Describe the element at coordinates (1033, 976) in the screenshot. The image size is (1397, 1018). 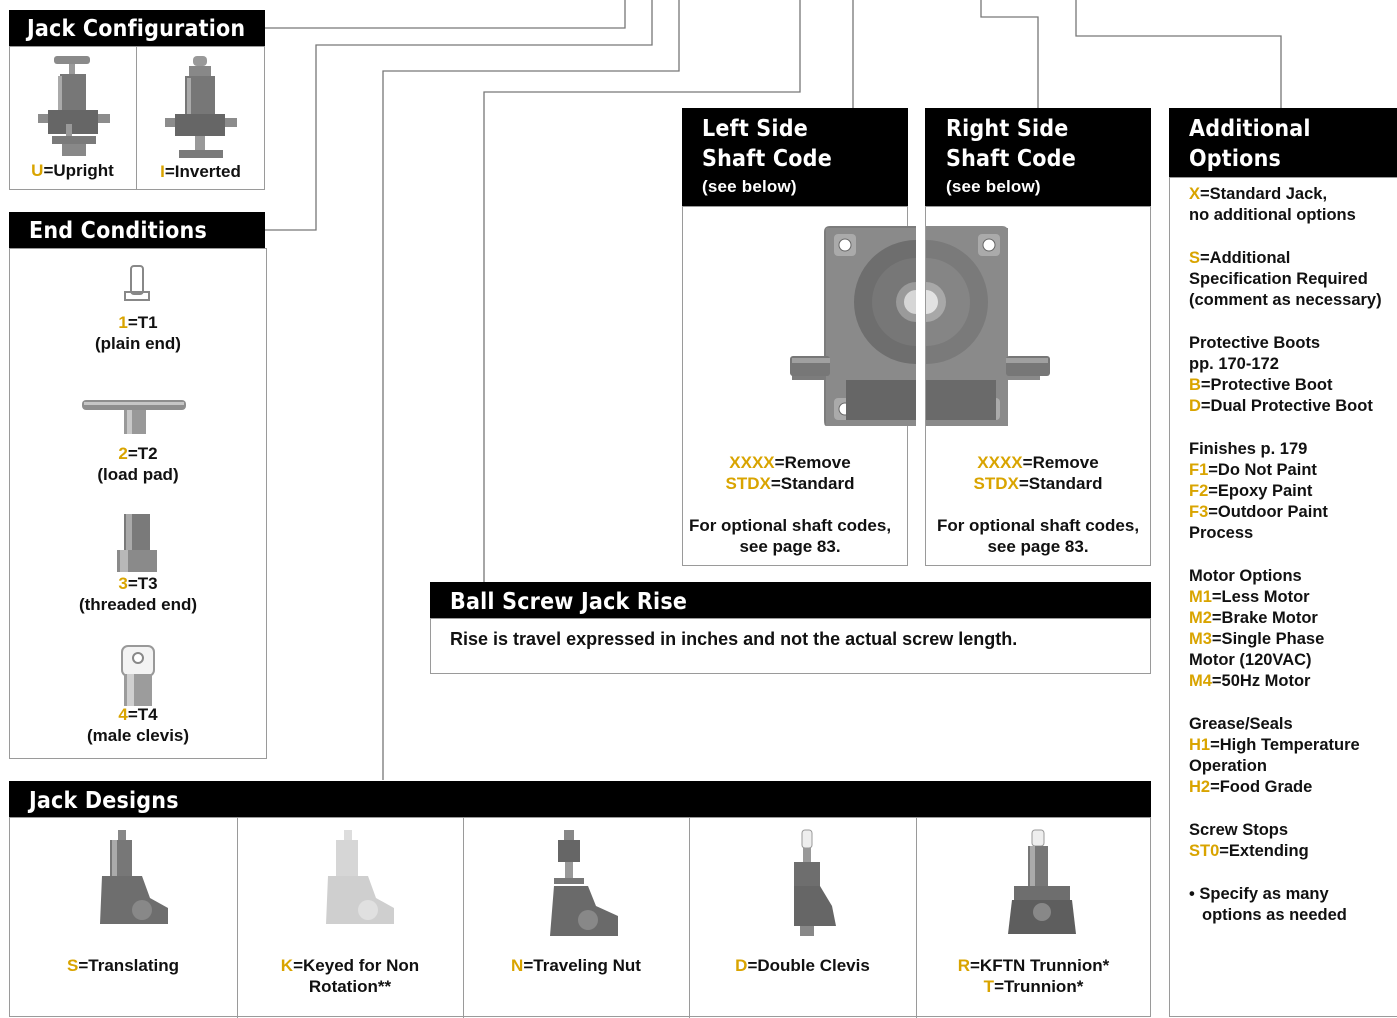
I see `design-trunnion: R=KFTN Trunnion* T=Trunnion*` at that location.